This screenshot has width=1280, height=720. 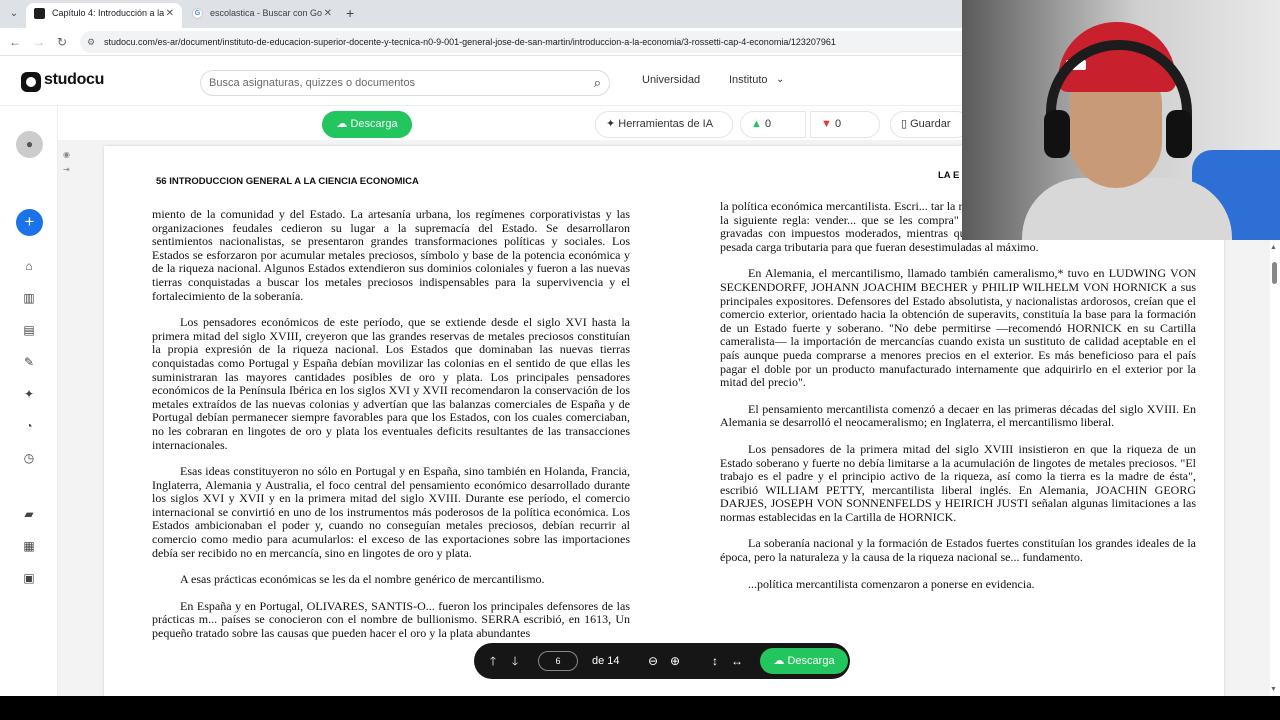 I want to click on expand-icon: ⇥, so click(x=70, y=169).